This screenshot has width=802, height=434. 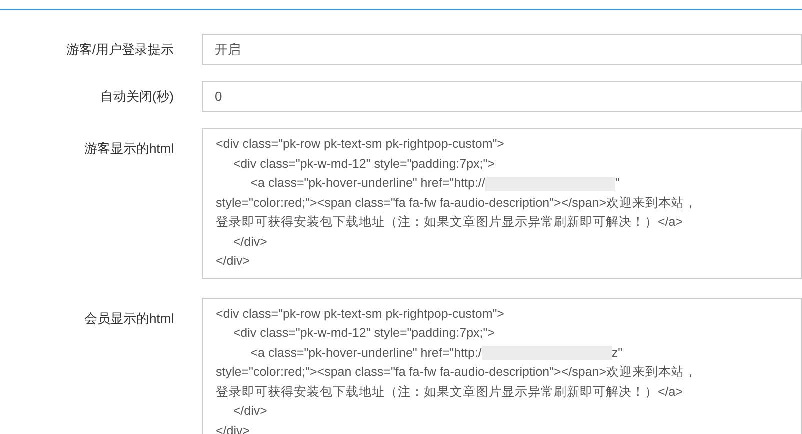 What do you see at coordinates (368, 183) in the screenshot?
I see `code-line: <a class="pk-hover-underline" href="http://` at bounding box center [368, 183].